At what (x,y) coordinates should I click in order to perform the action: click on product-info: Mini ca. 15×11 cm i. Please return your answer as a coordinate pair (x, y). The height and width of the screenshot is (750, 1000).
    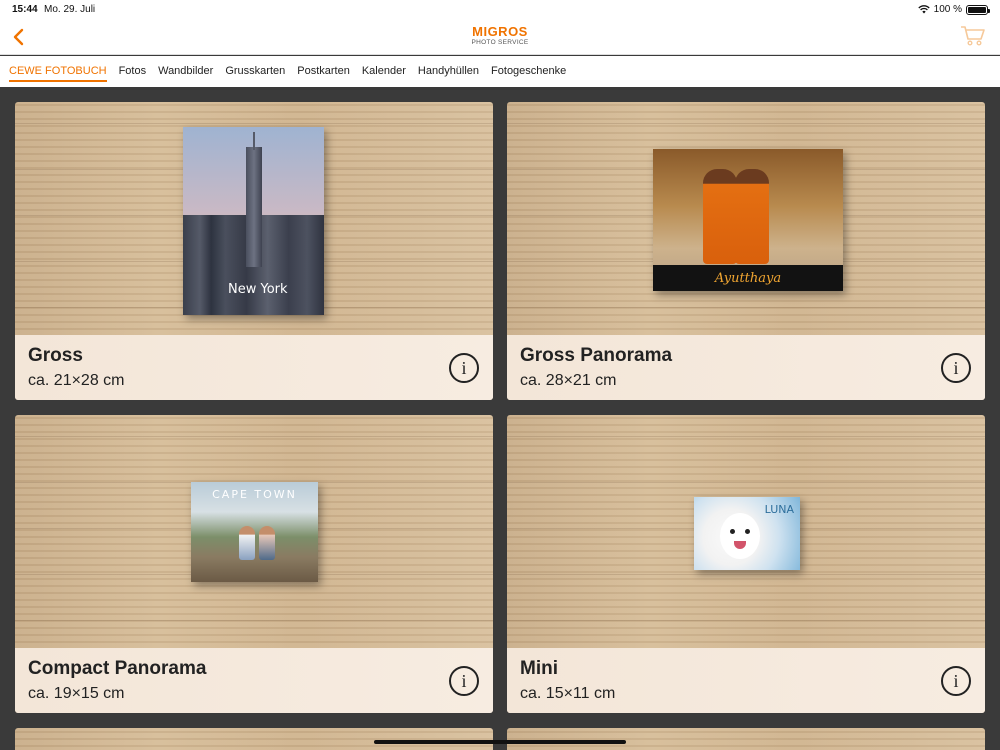
    Looking at the image, I should click on (746, 680).